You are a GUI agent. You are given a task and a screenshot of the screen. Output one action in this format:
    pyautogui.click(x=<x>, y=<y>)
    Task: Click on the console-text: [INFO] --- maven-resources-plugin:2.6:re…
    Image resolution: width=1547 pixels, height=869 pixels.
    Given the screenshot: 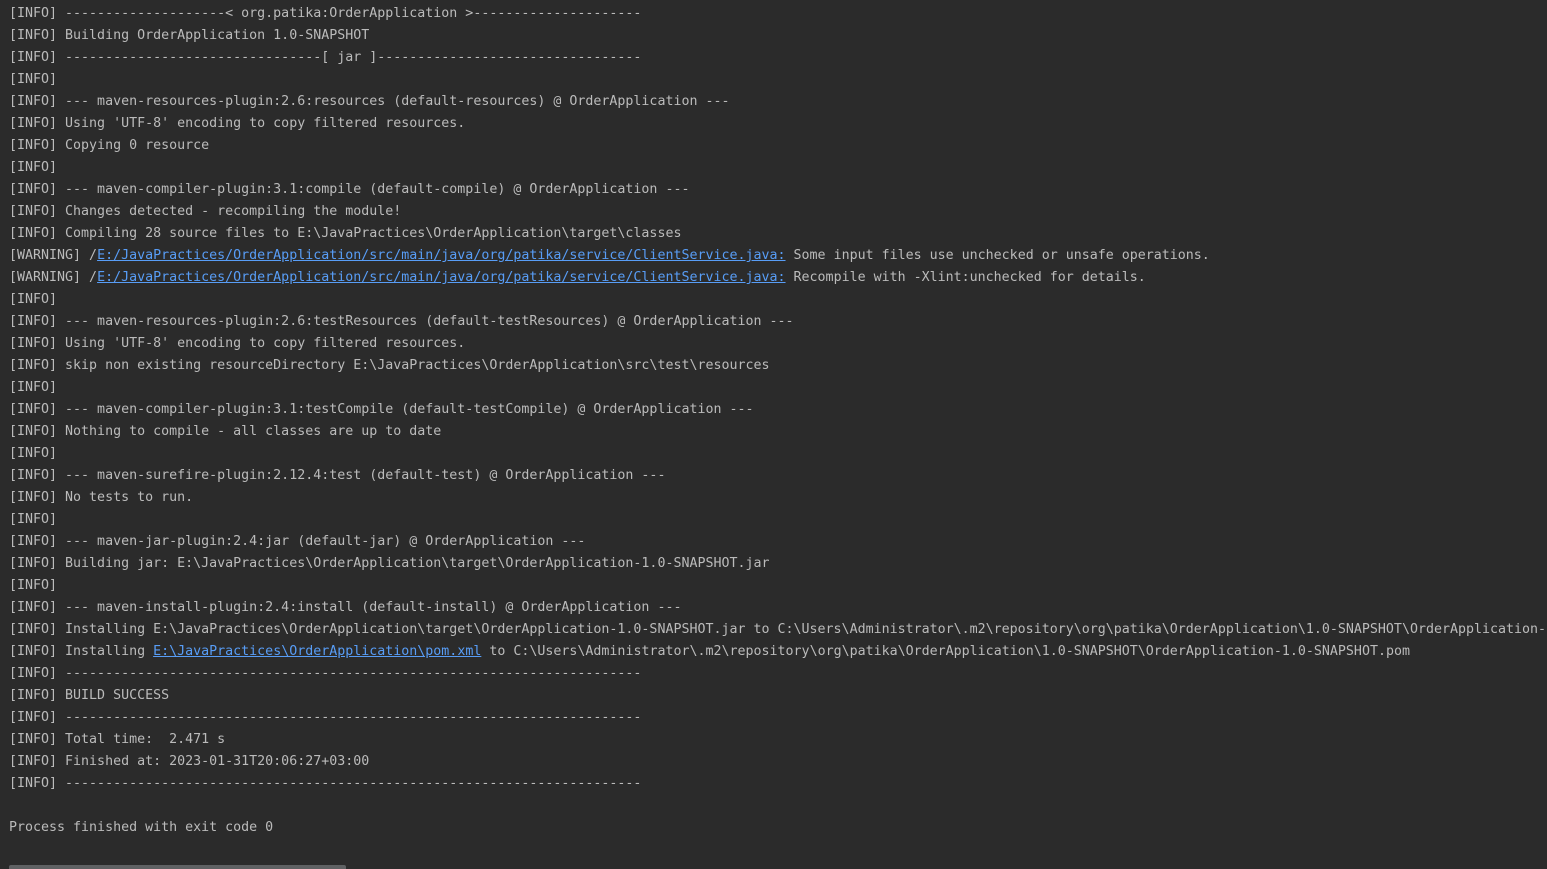 What is the action you would take?
    pyautogui.click(x=369, y=101)
    